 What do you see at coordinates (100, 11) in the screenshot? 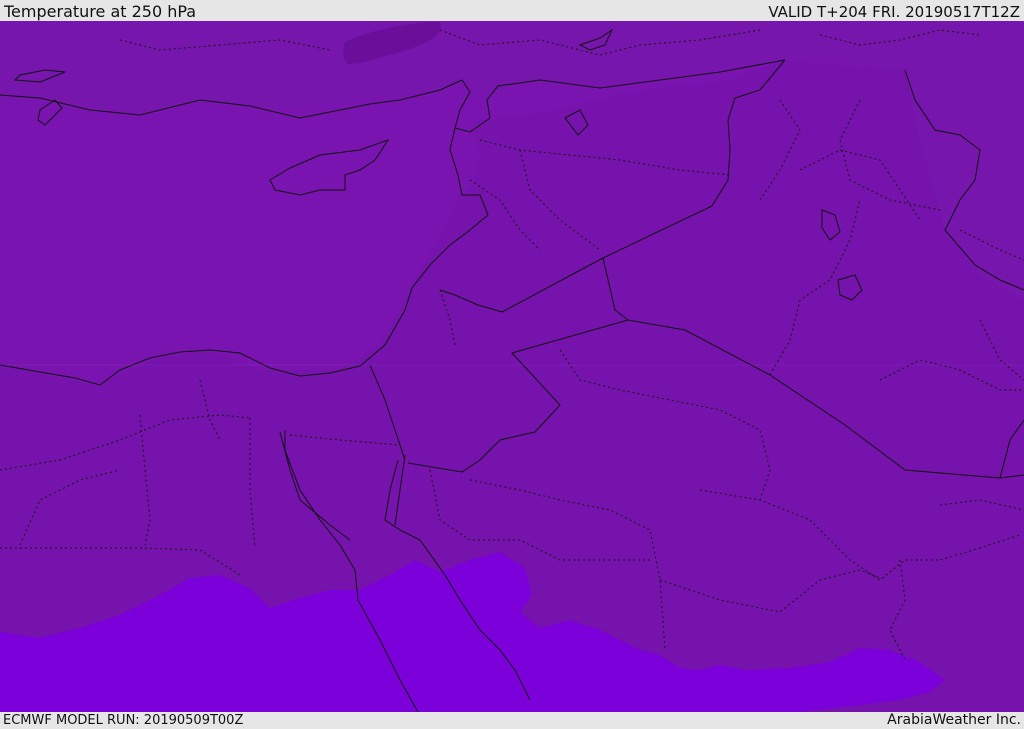
I see `map-title: Temperature at 250 hPa` at bounding box center [100, 11].